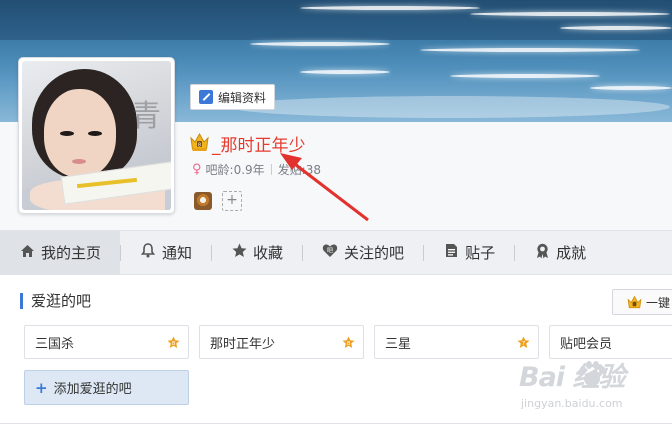  Describe the element at coordinates (259, 143) in the screenshot. I see `username: _那时正年少` at that location.